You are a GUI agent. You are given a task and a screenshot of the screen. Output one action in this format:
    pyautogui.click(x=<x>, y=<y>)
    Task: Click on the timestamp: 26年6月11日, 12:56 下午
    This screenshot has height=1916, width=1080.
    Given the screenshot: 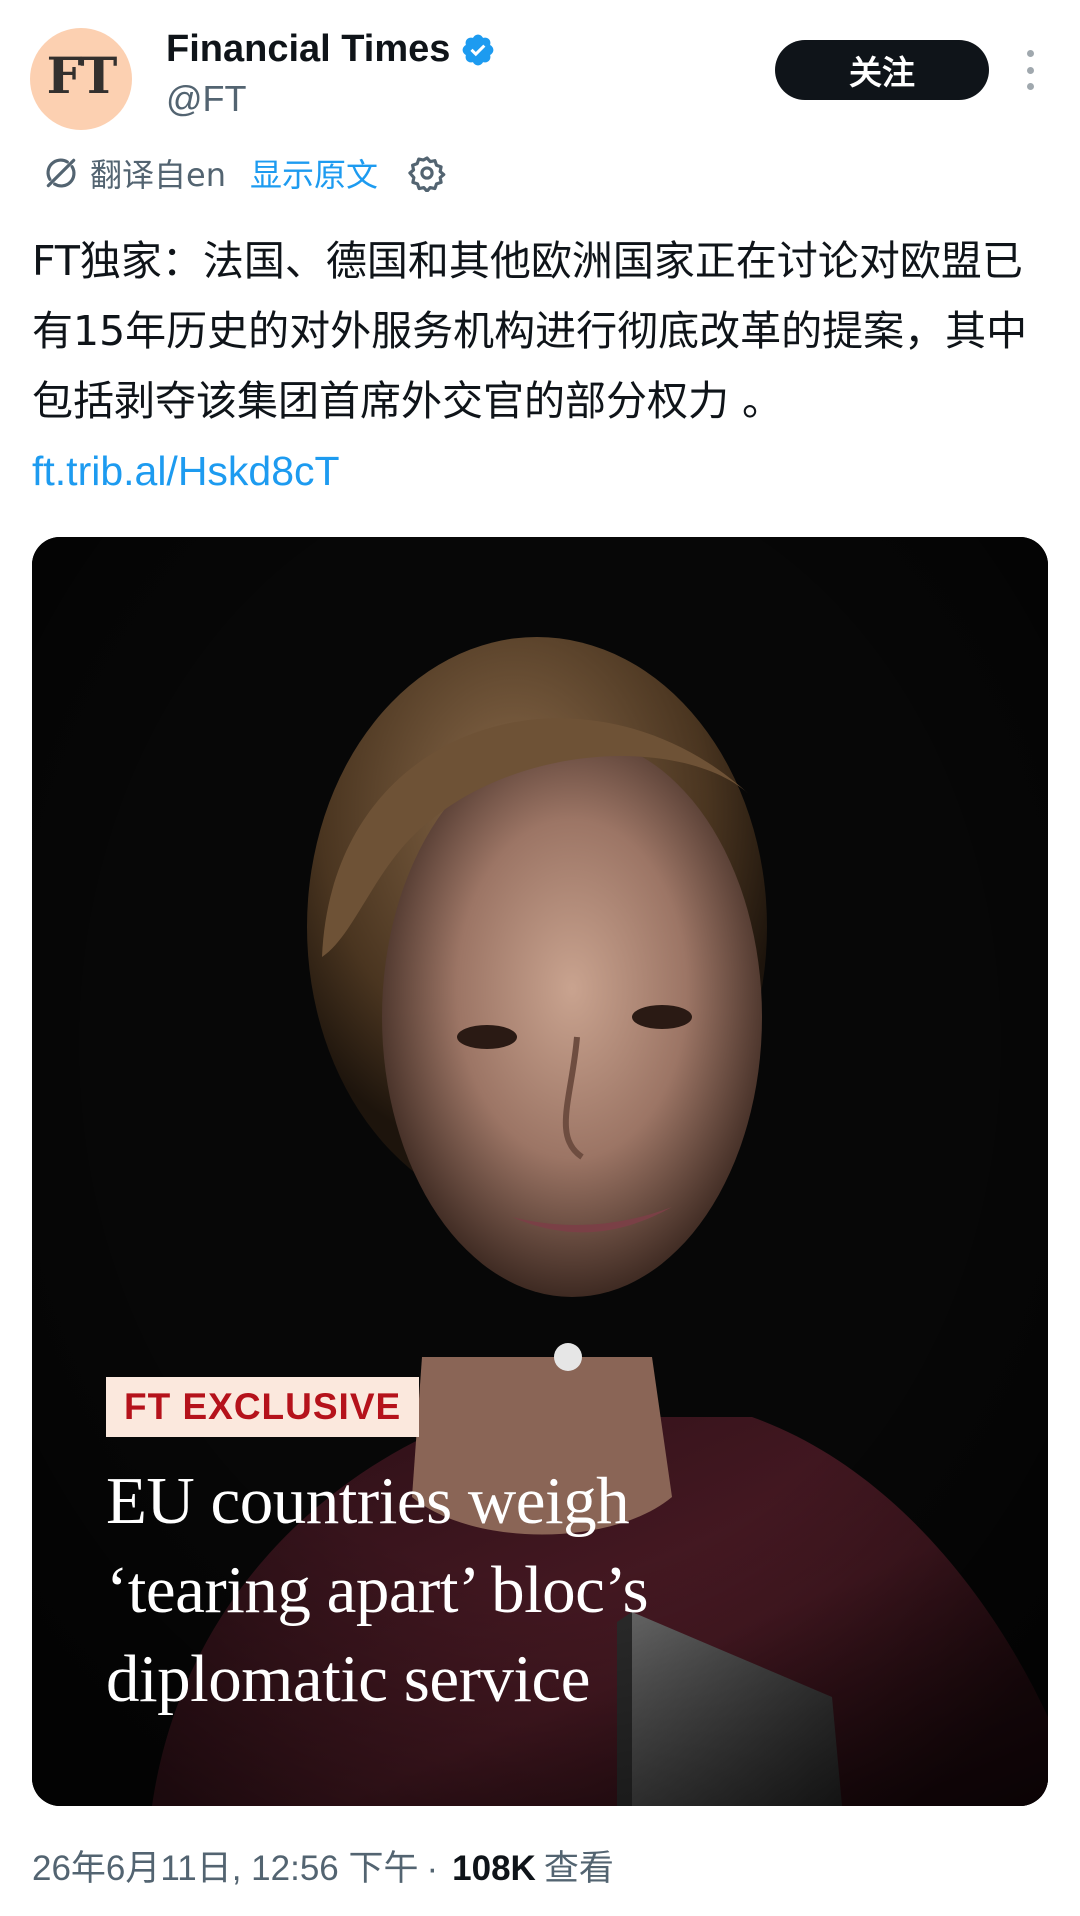 What is the action you would take?
    pyautogui.click(x=225, y=1865)
    